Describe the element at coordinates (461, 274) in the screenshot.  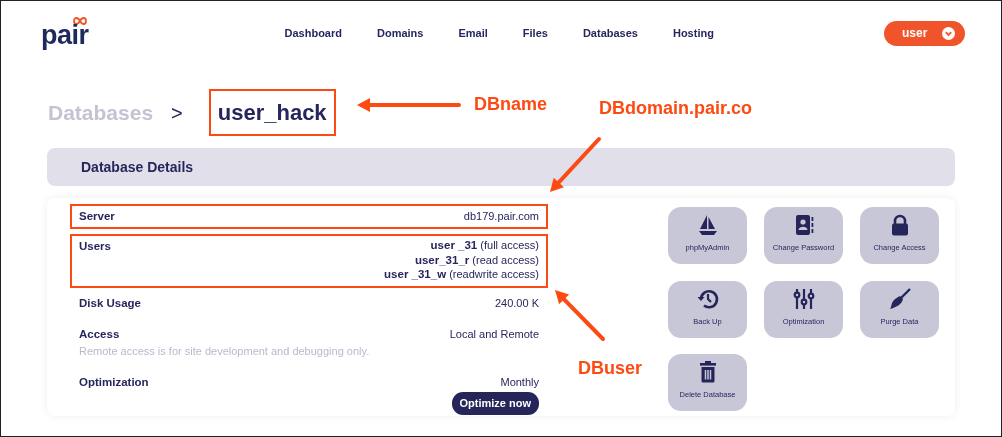
I see `user-entry: user _31_w (readwrite access)` at that location.